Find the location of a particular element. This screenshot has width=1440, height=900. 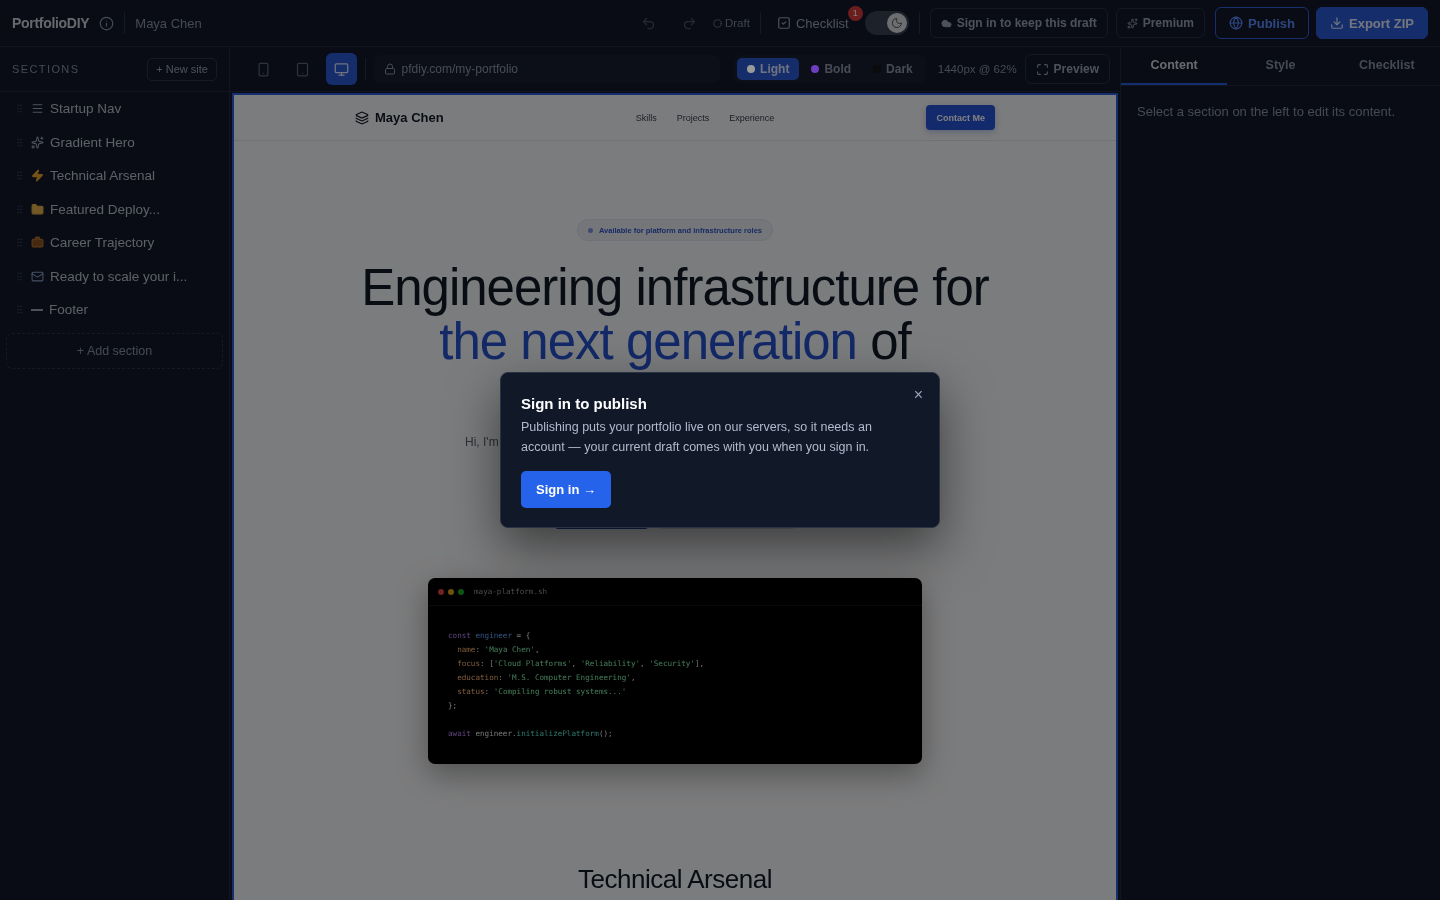

sign-in-button: Sign in → is located at coordinates (566, 489).